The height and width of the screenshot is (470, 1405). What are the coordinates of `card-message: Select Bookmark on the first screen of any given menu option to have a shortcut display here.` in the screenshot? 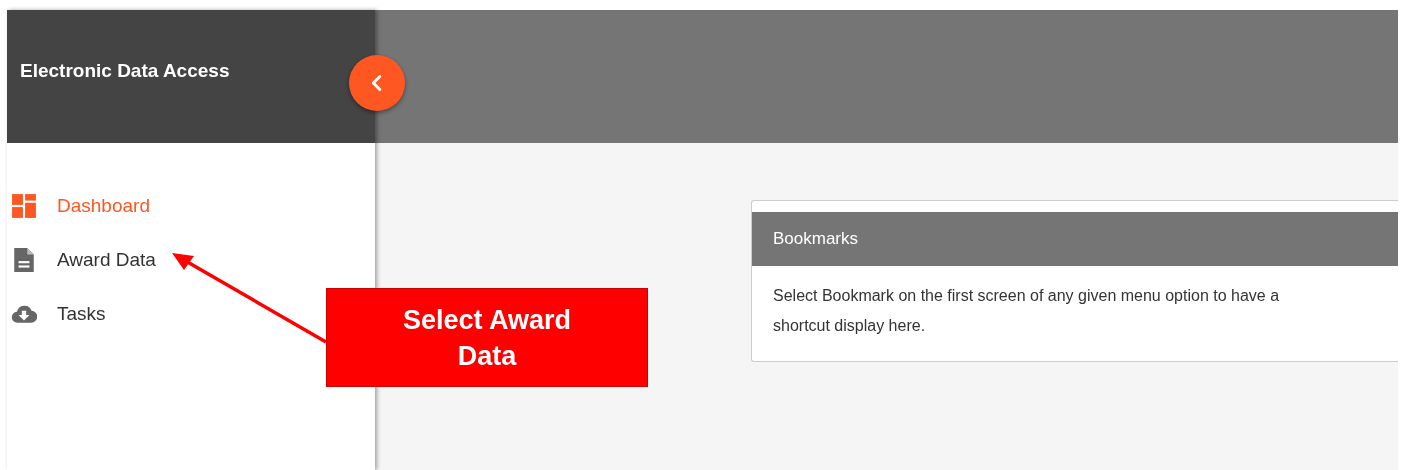 It's located at (1027, 311).